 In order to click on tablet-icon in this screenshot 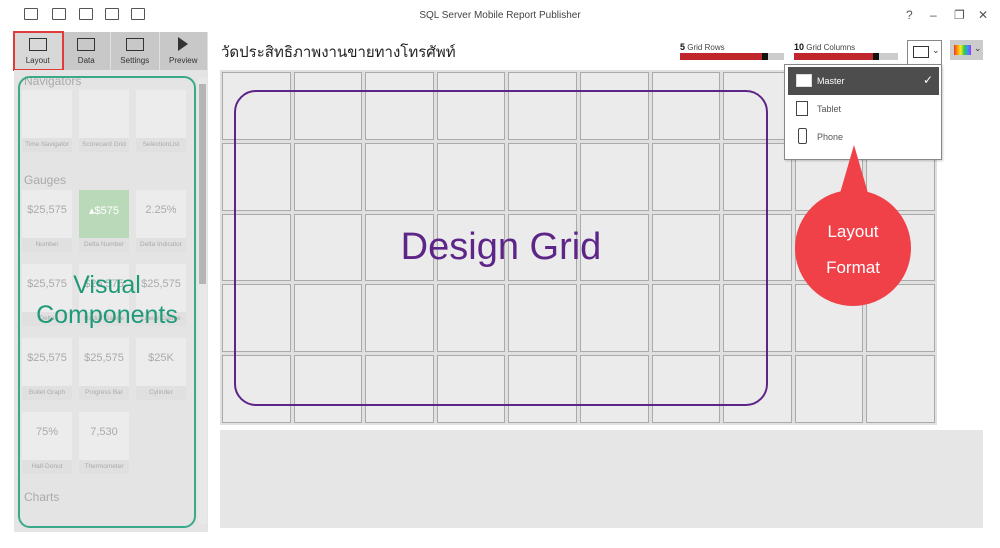, I will do `click(802, 108)`.